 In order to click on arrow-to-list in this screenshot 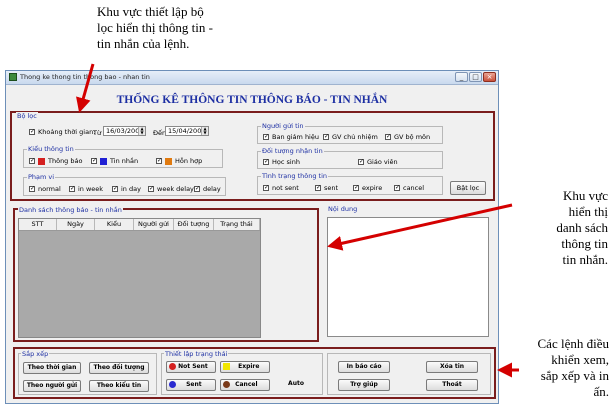, I will do `click(420, 227)`.